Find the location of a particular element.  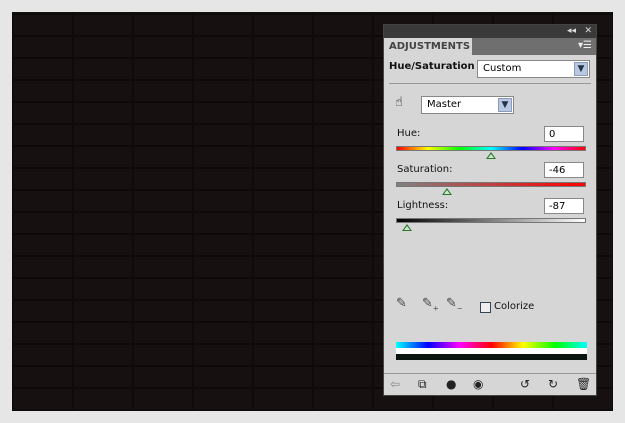

lightness-input: -87 is located at coordinates (564, 206).